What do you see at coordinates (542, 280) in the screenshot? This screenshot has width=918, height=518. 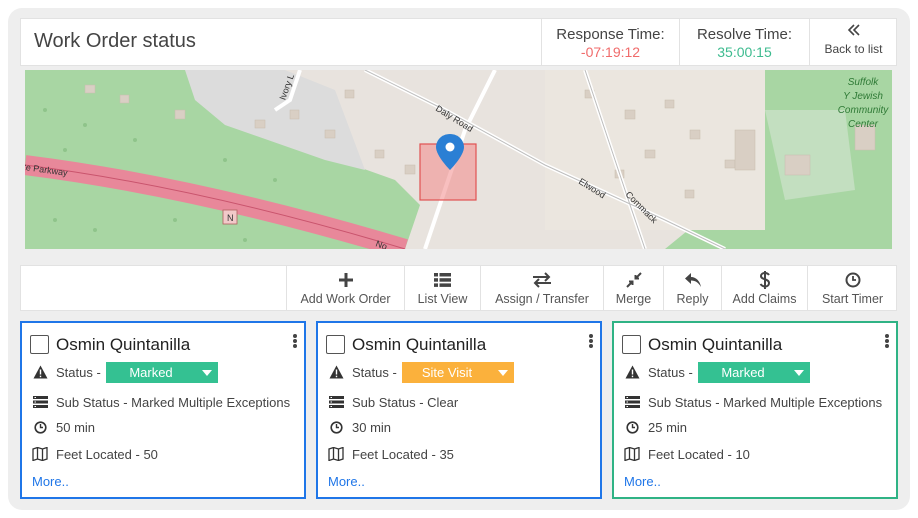 I see `transfer-arrows-icon` at bounding box center [542, 280].